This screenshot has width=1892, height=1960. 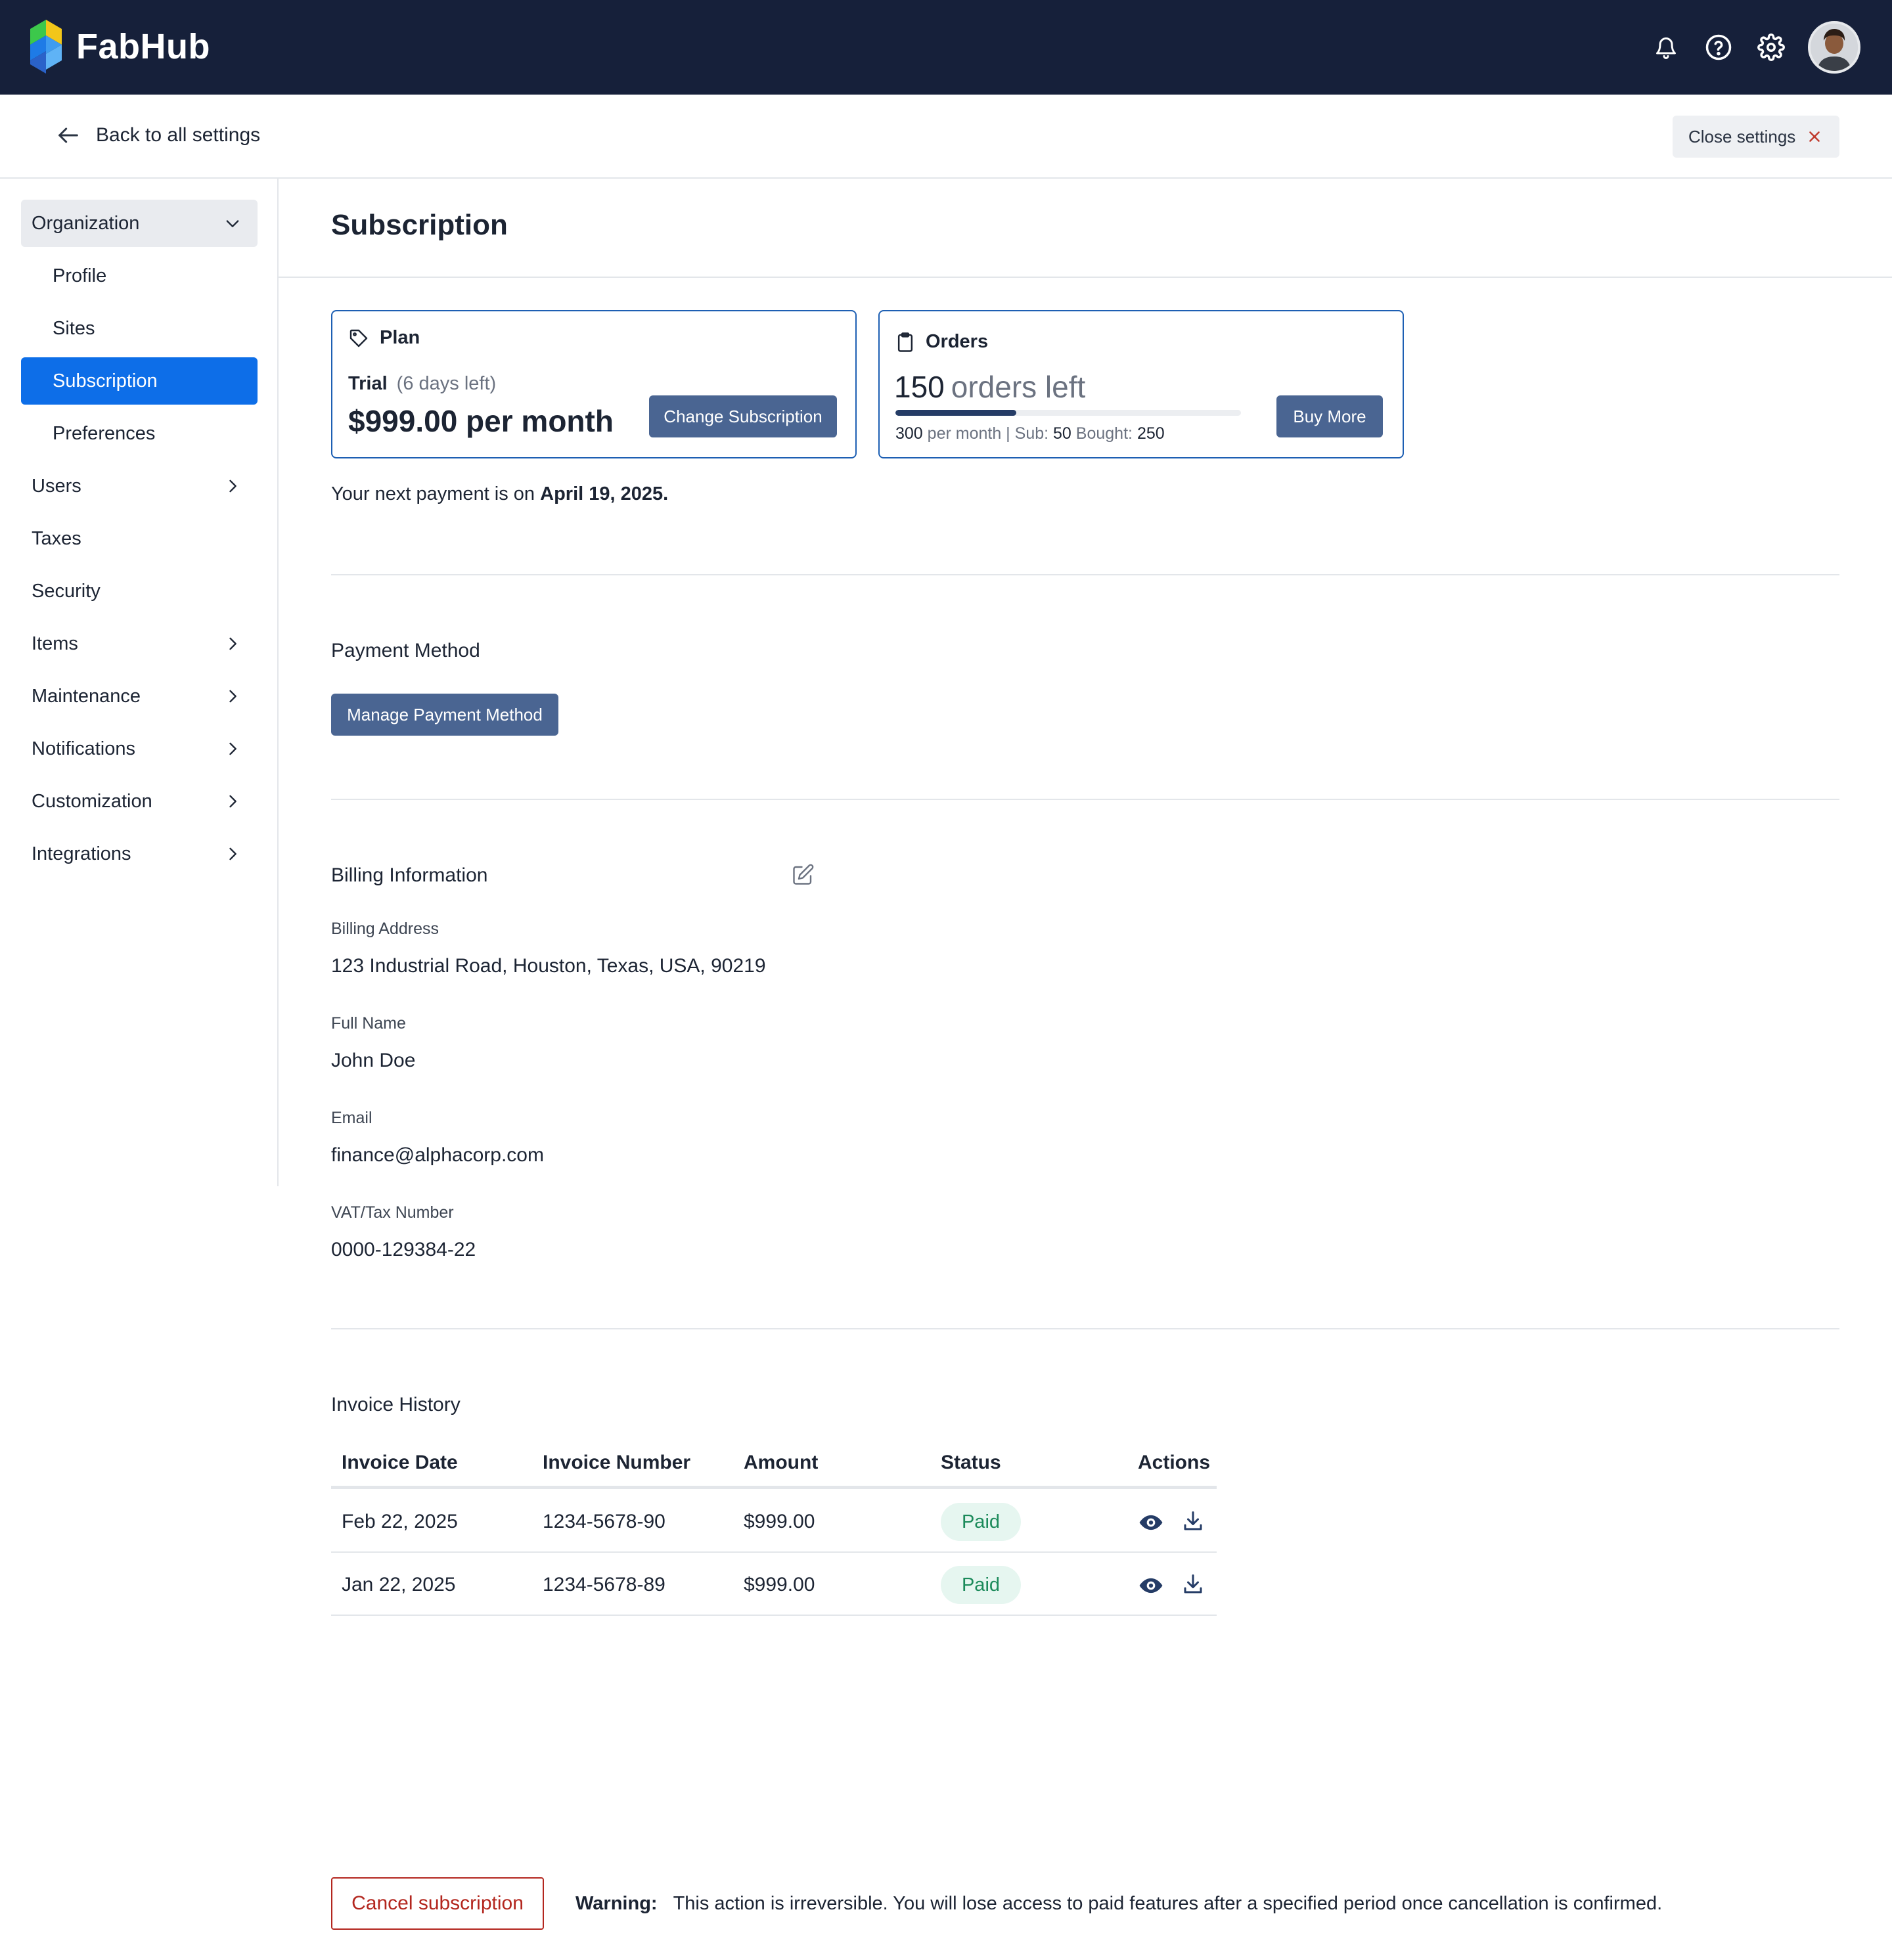 I want to click on sidebar-item-label: Security, so click(x=66, y=591).